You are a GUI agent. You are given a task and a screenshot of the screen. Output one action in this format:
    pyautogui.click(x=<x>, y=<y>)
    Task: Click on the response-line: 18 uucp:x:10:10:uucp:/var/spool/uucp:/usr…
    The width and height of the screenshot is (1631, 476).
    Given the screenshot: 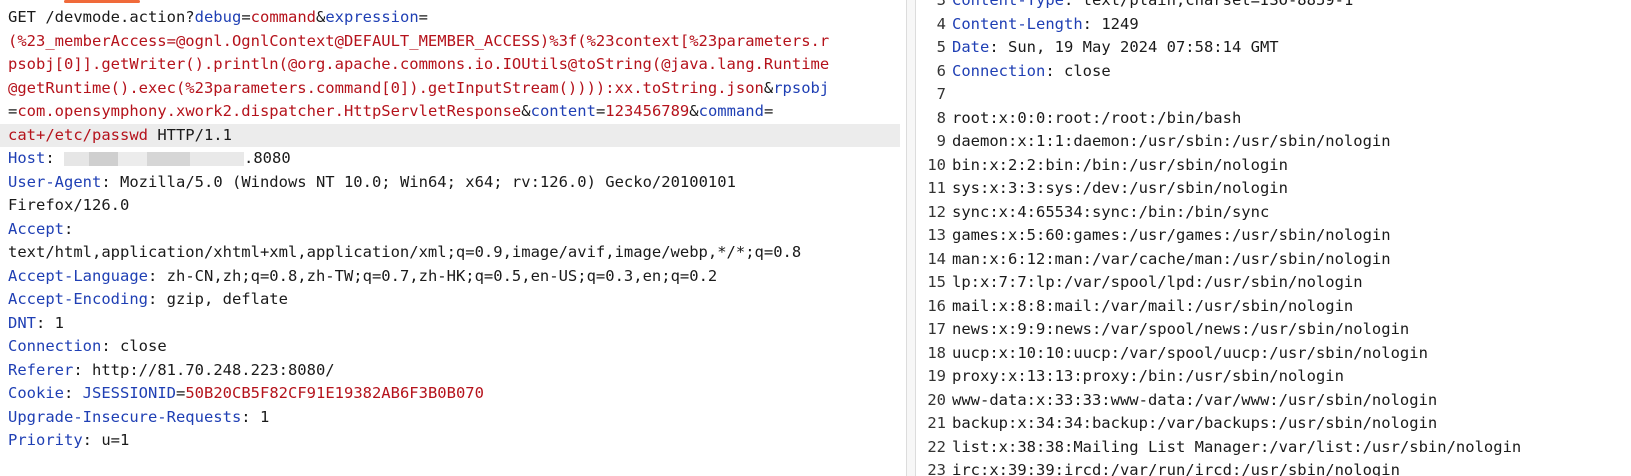 What is the action you would take?
    pyautogui.click(x=1273, y=354)
    